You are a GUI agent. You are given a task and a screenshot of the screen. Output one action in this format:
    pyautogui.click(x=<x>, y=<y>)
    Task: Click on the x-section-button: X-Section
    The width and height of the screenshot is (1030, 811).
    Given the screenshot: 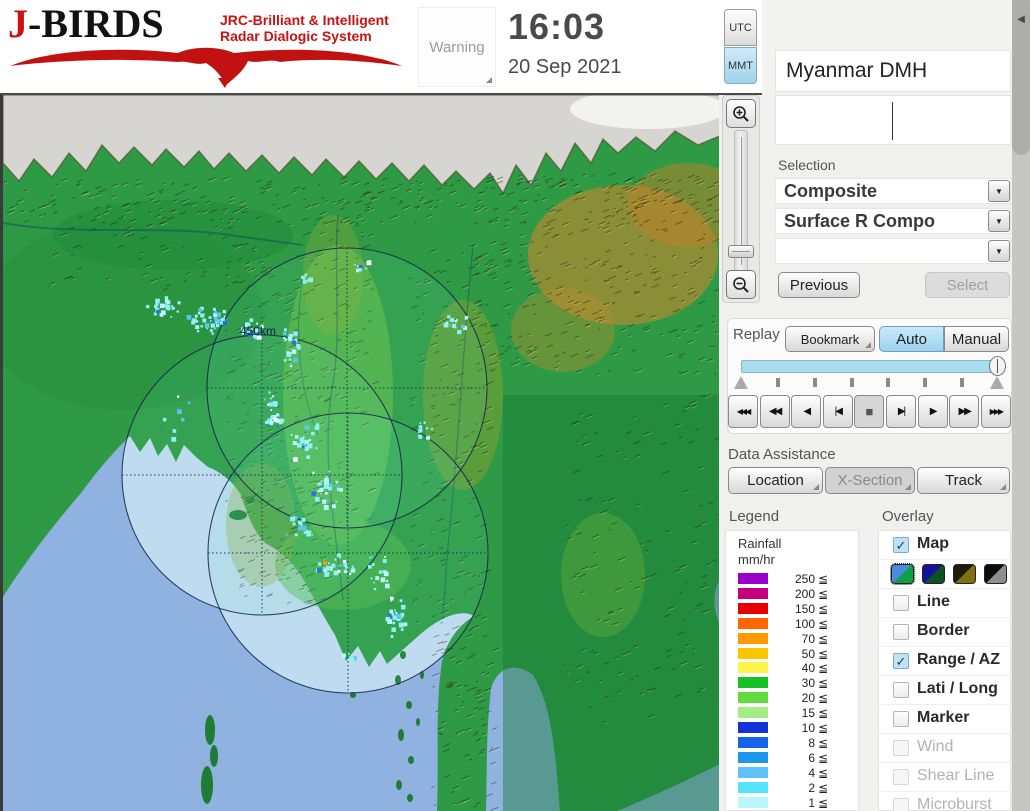 What is the action you would take?
    pyautogui.click(x=870, y=480)
    